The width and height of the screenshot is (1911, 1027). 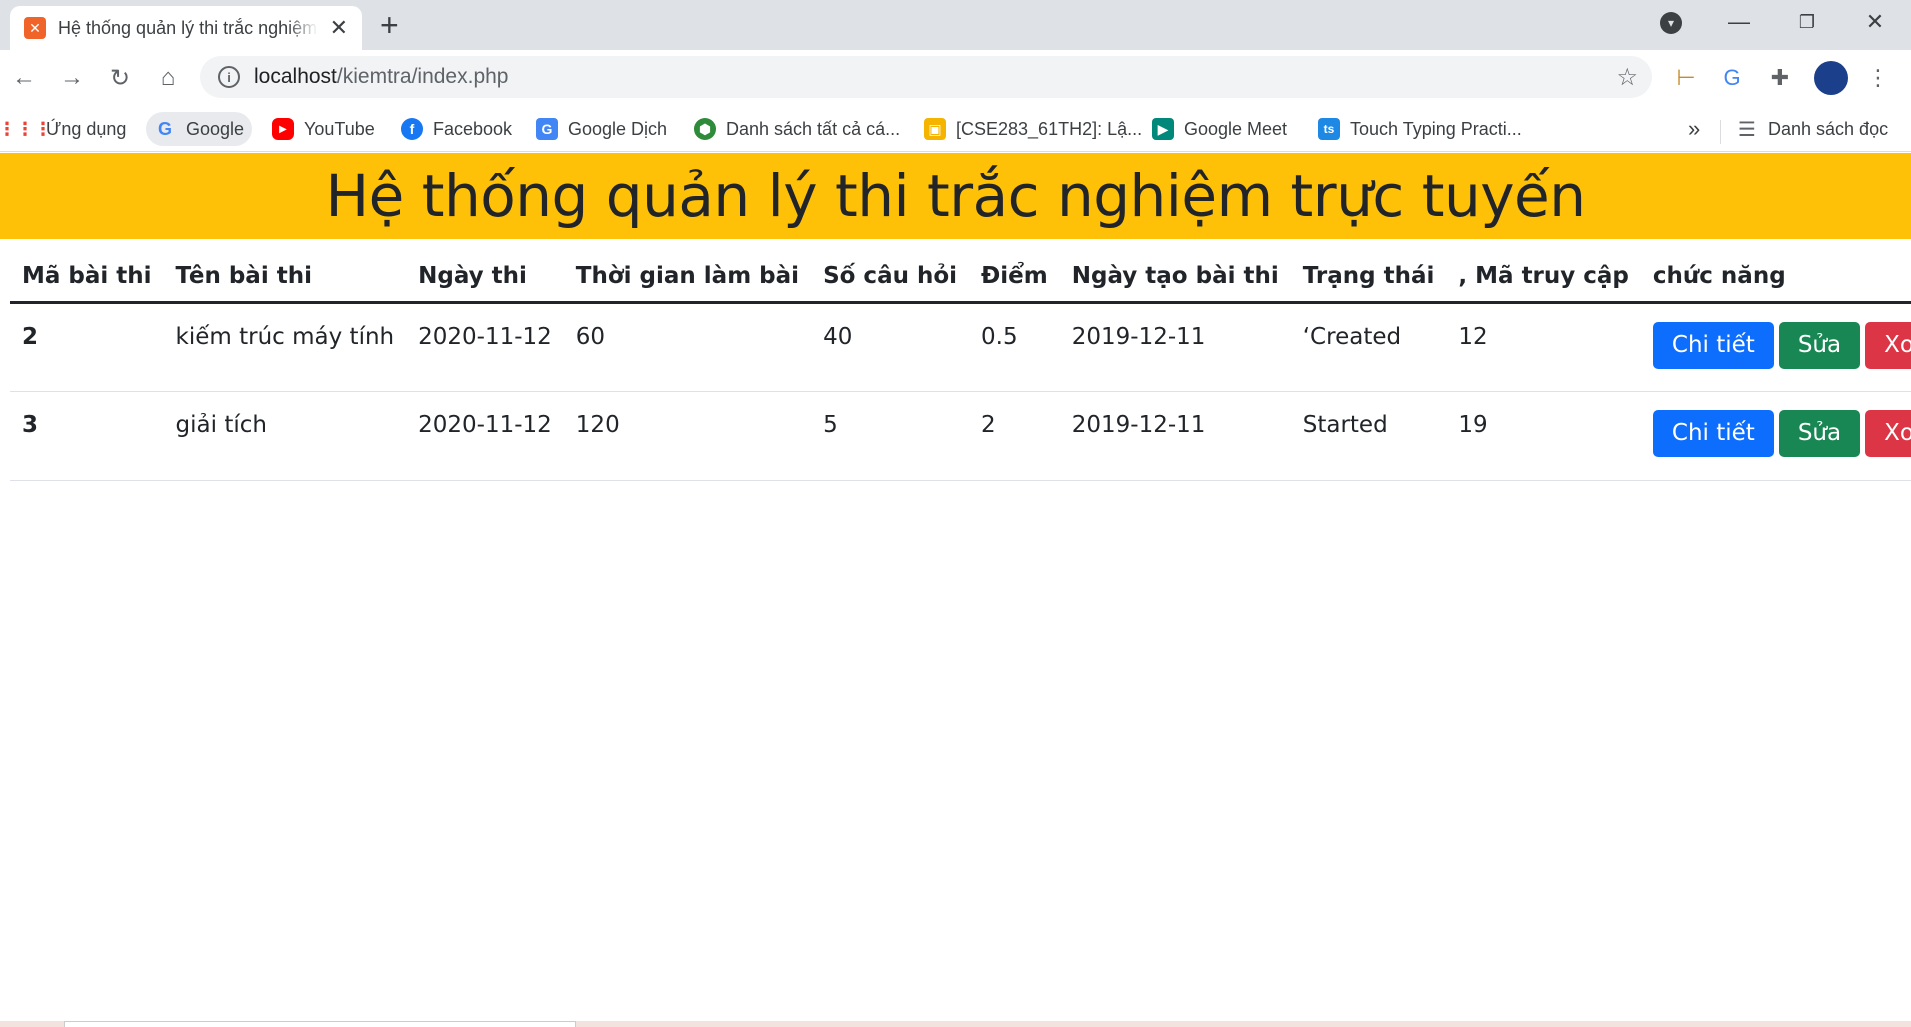 What do you see at coordinates (120, 78) in the screenshot?
I see `reload-icon: ↻` at bounding box center [120, 78].